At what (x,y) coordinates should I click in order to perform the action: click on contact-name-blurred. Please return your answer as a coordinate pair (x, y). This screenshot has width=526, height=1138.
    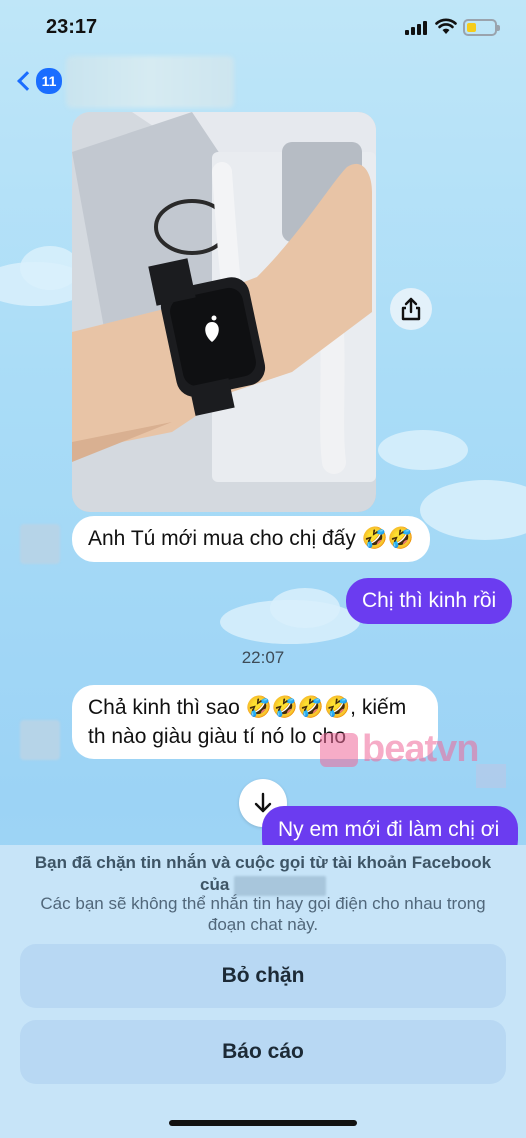
    Looking at the image, I should click on (150, 82).